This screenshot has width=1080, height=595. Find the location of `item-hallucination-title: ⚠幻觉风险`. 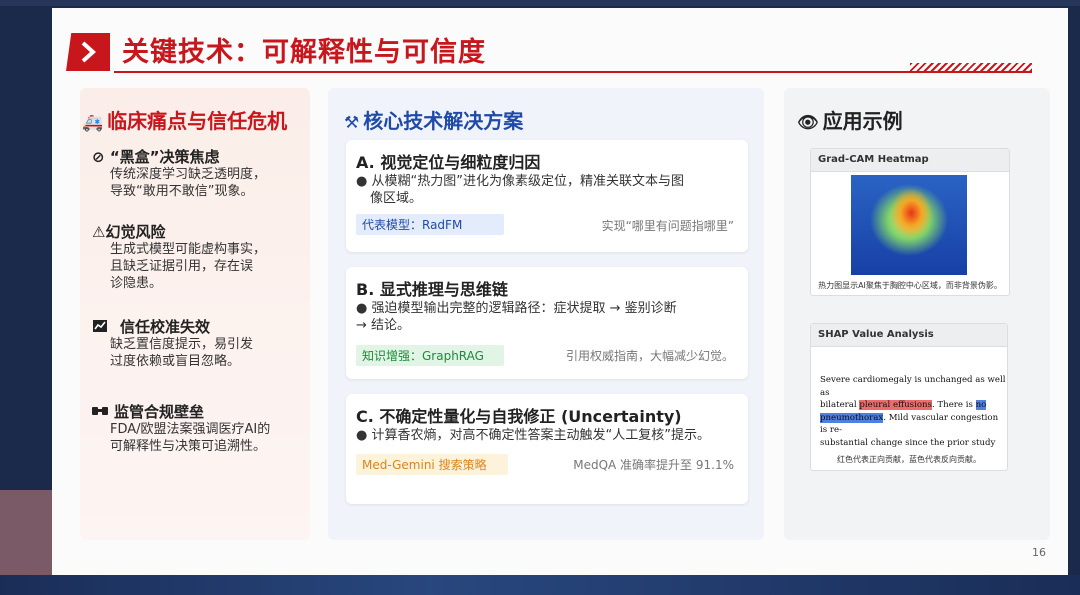

item-hallucination-title: ⚠幻觉风险 is located at coordinates (128, 231).